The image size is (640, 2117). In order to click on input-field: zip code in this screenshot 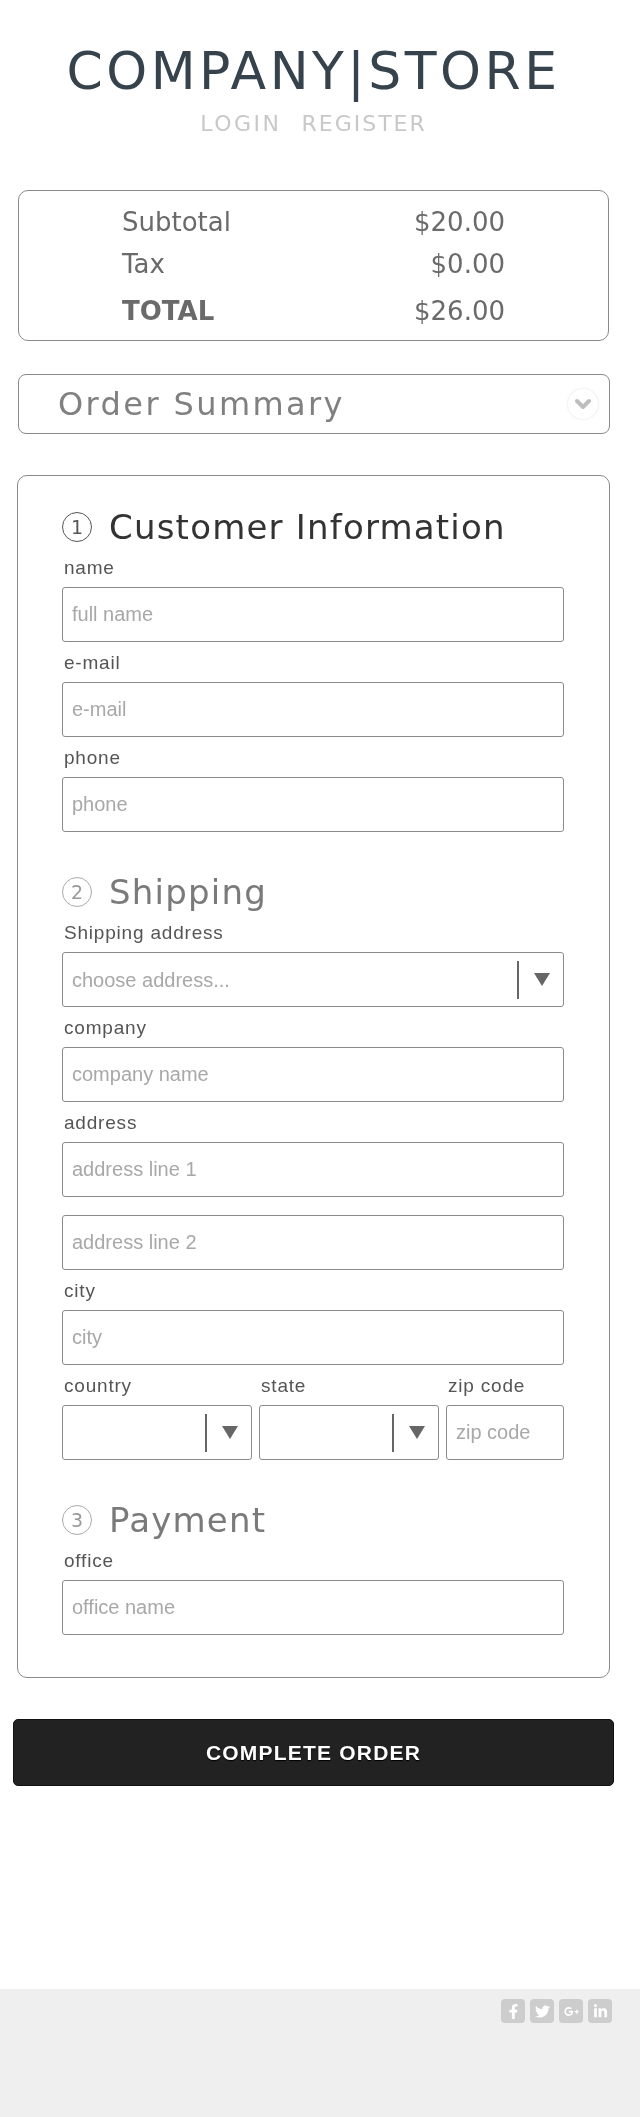, I will do `click(505, 1432)`.